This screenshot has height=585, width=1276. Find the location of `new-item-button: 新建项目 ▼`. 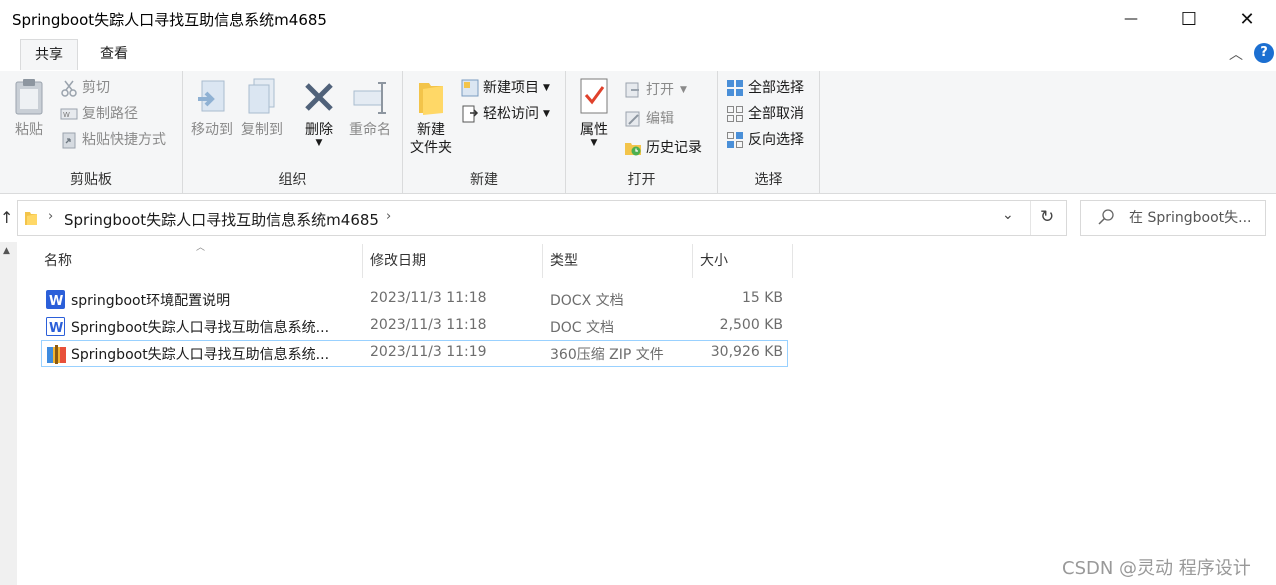

new-item-button: 新建项目 ▼ is located at coordinates (505, 88).